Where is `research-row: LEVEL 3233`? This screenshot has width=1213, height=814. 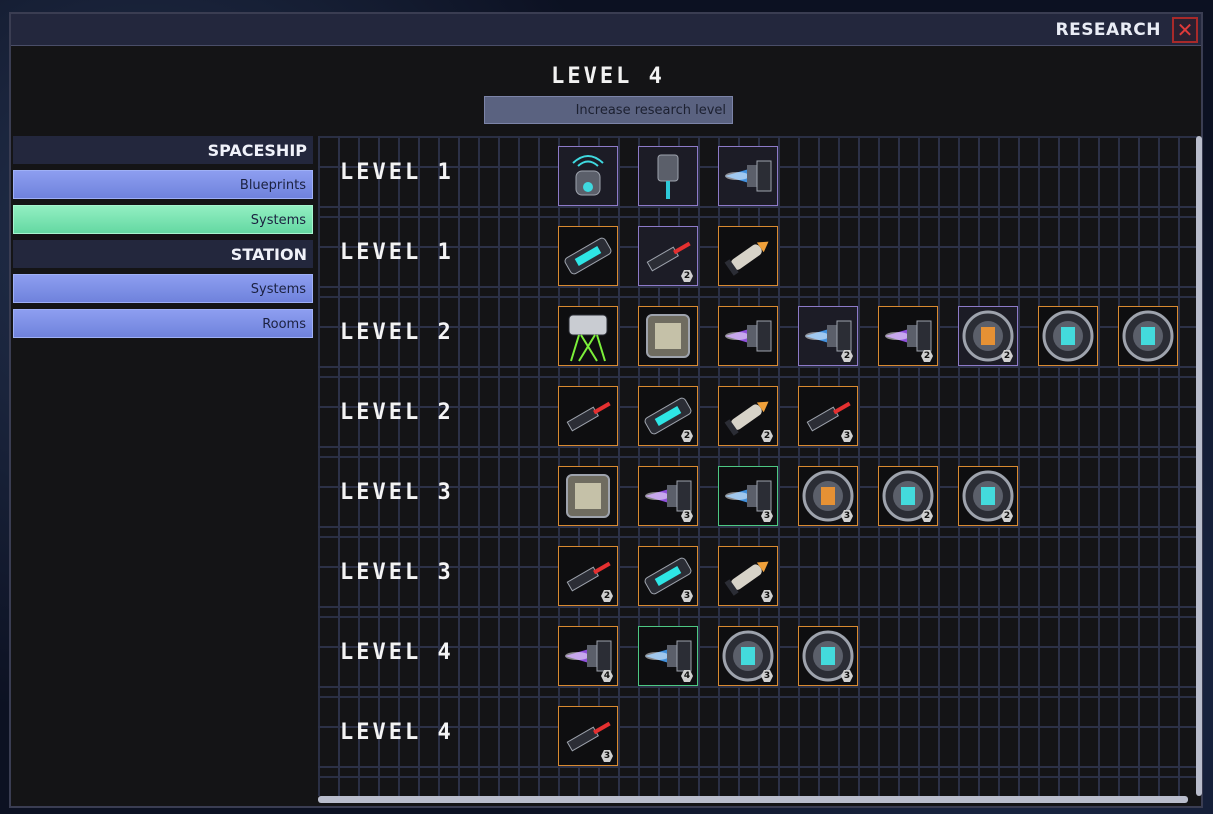 research-row: LEVEL 3233 is located at coordinates (758, 576).